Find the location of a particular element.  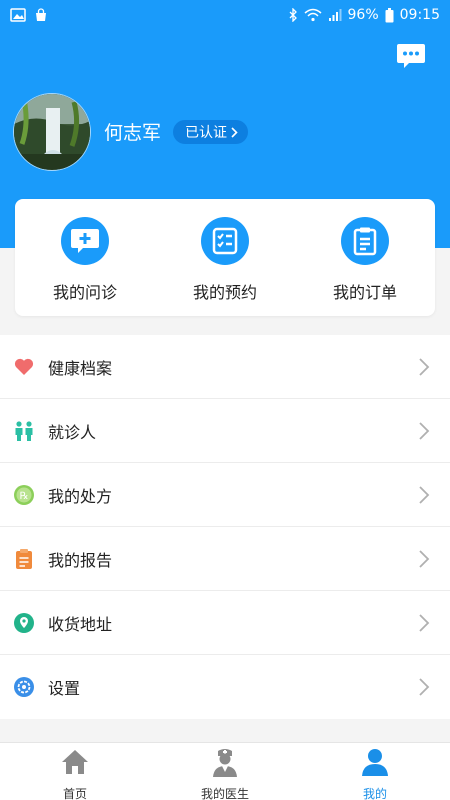

menu-item-label: 我的报告 is located at coordinates (80, 560).